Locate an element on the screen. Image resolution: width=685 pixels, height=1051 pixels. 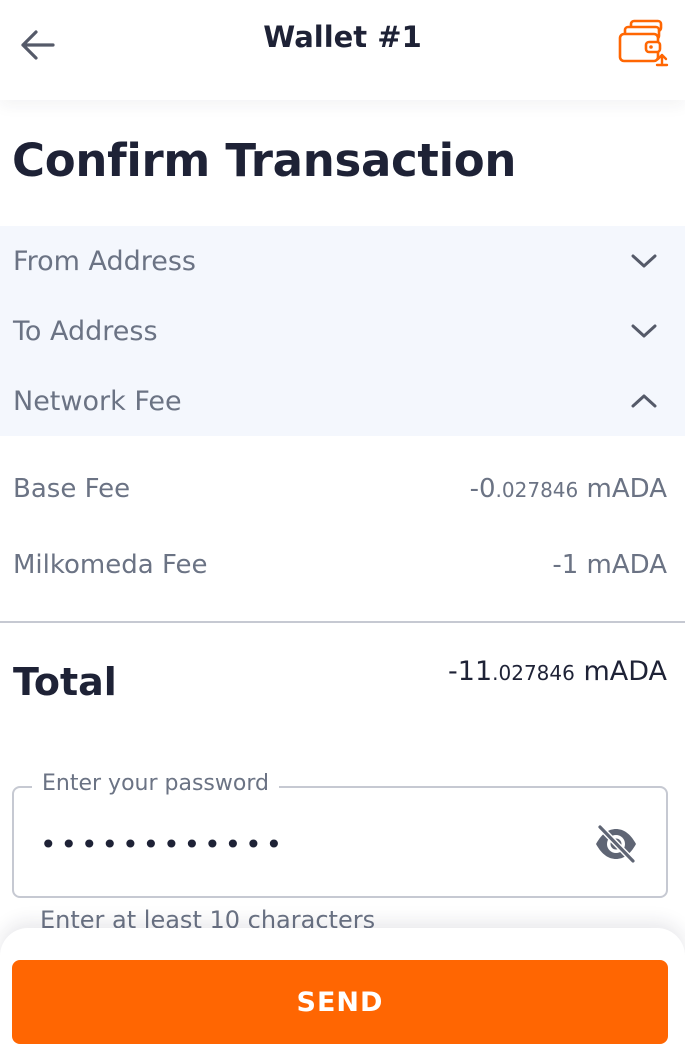
wallet-switch-icon is located at coordinates (643, 43).